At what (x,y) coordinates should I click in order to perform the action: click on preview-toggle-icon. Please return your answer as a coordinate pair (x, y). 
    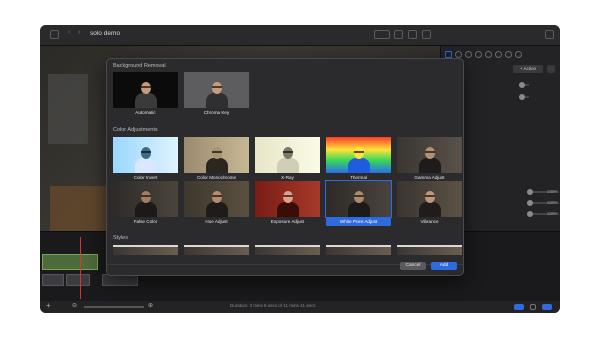
    Looking at the image, I should click on (547, 307).